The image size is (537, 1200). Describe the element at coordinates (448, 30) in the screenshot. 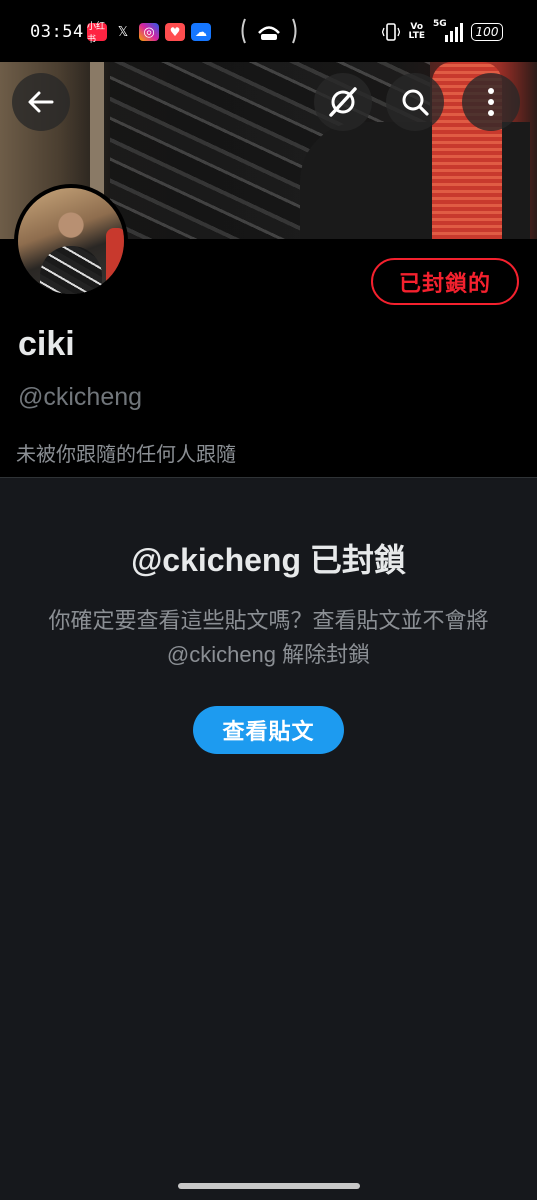

I see `signal-icon: 5G` at that location.